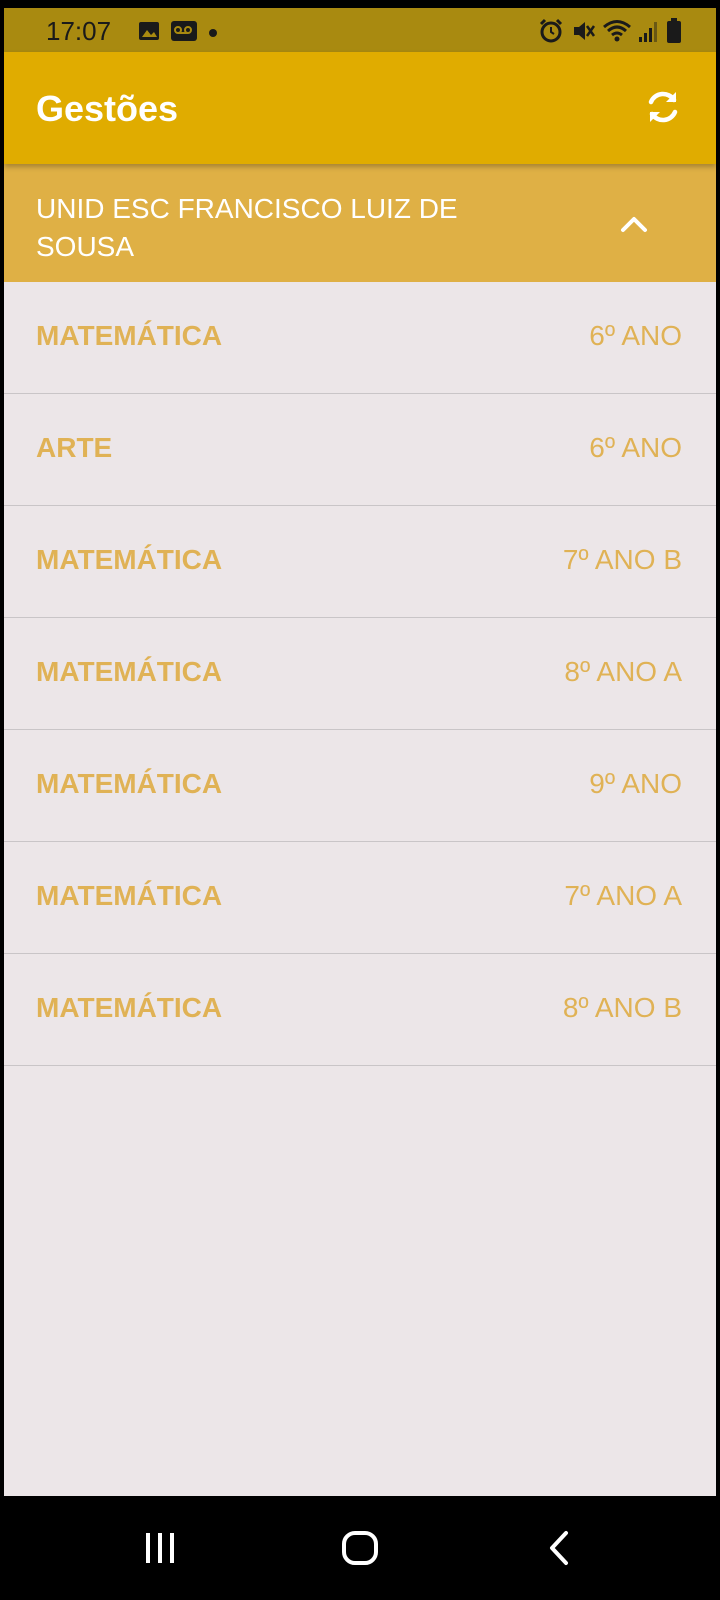  I want to click on list-item: ARTE 6º ANO, so click(360, 450).